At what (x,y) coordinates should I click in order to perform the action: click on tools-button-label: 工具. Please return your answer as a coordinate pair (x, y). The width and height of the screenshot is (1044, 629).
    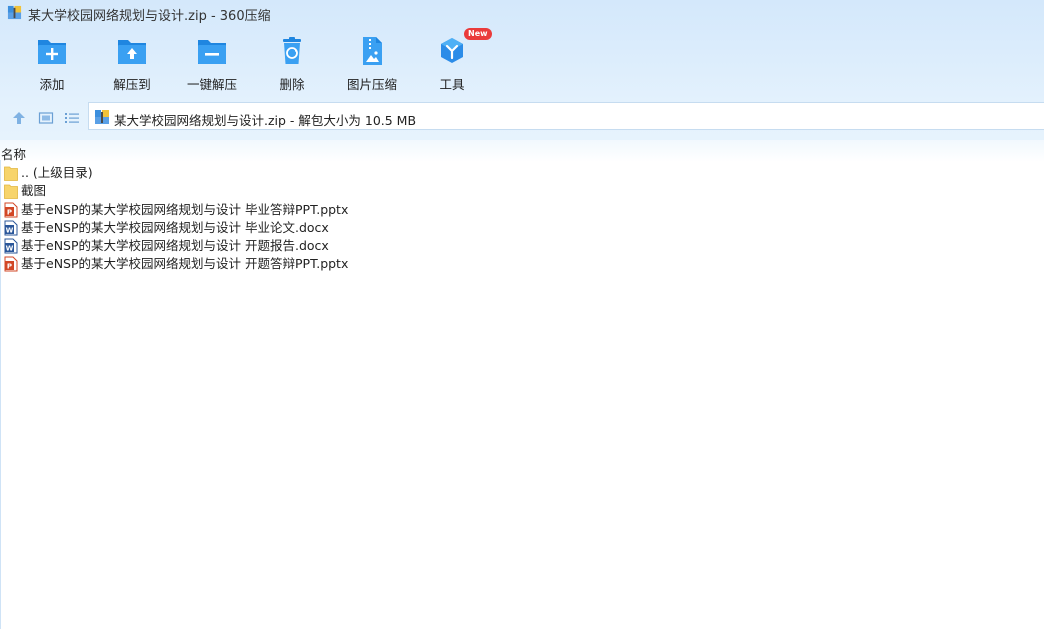
    Looking at the image, I should click on (452, 84).